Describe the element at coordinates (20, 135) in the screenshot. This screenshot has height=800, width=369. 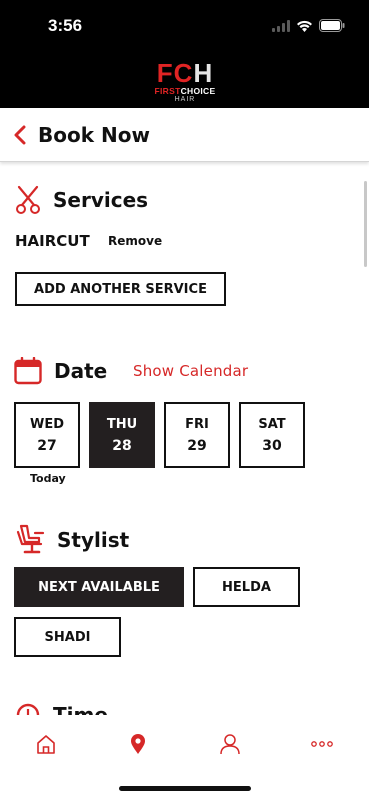
I see `back-chevron-icon` at that location.